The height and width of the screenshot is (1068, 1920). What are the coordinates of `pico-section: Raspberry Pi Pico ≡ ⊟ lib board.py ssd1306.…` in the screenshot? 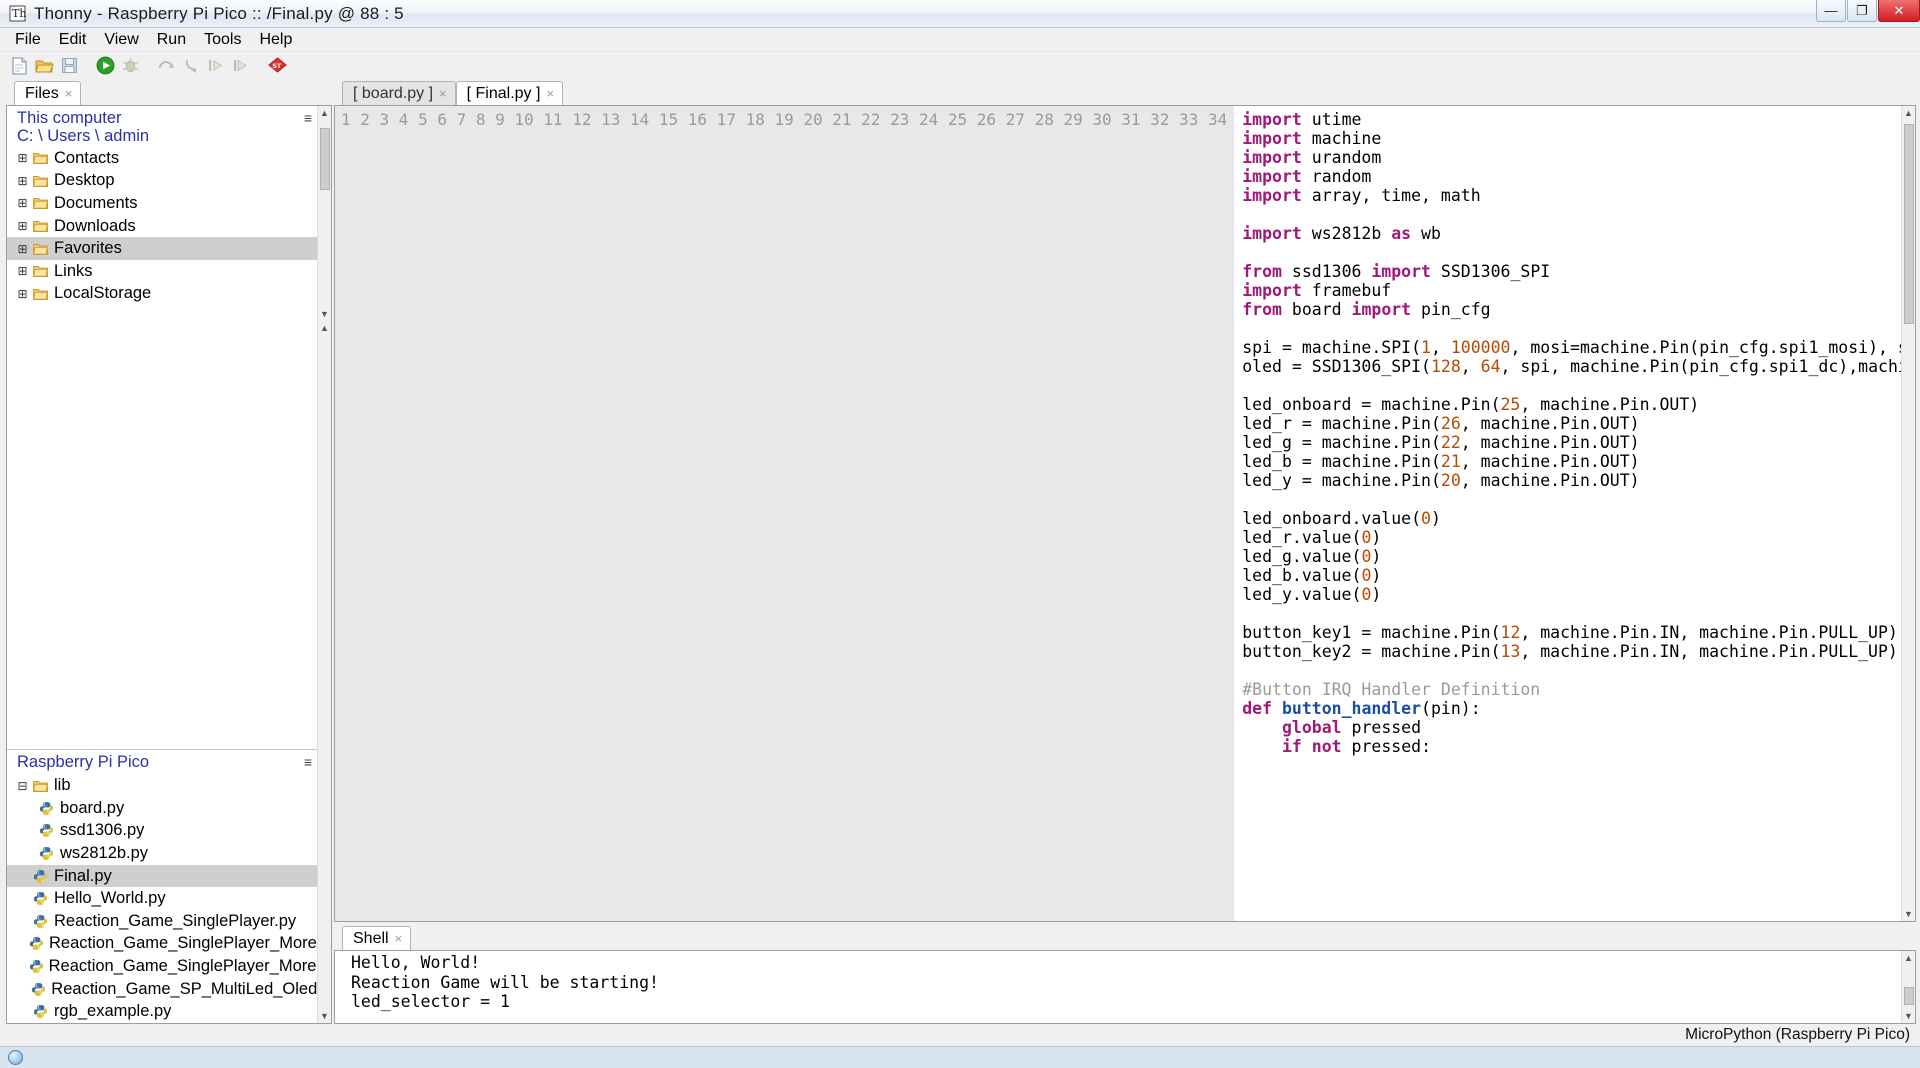 It's located at (162, 886).